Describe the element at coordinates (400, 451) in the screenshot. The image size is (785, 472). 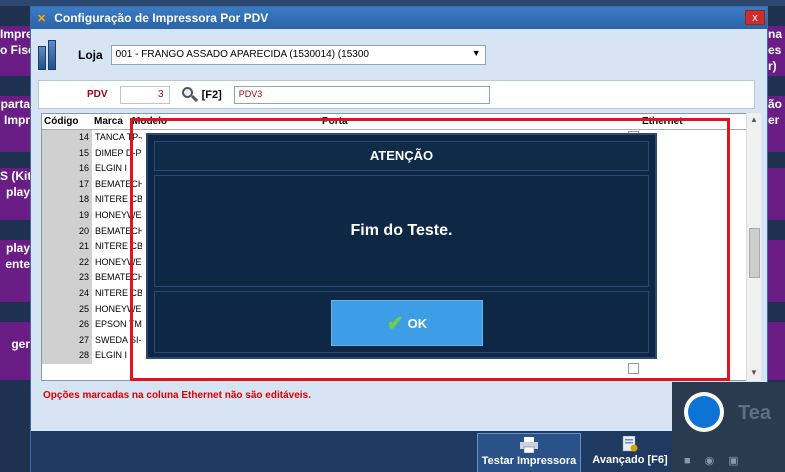
I see `bottom-toolbar: Testar Impressora Avançado [F6]` at that location.